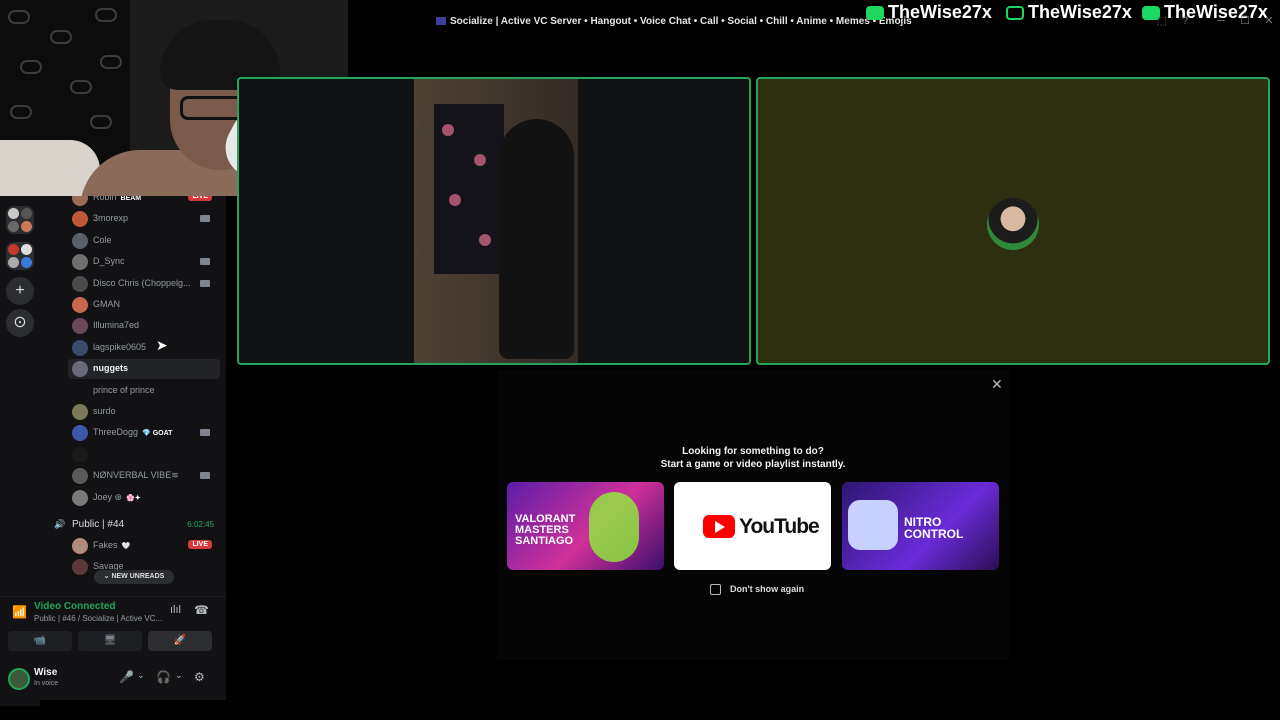 The height and width of the screenshot is (720, 1280). Describe the element at coordinates (116, 432) in the screenshot. I see `member-name-text: ThreeDogg` at that location.